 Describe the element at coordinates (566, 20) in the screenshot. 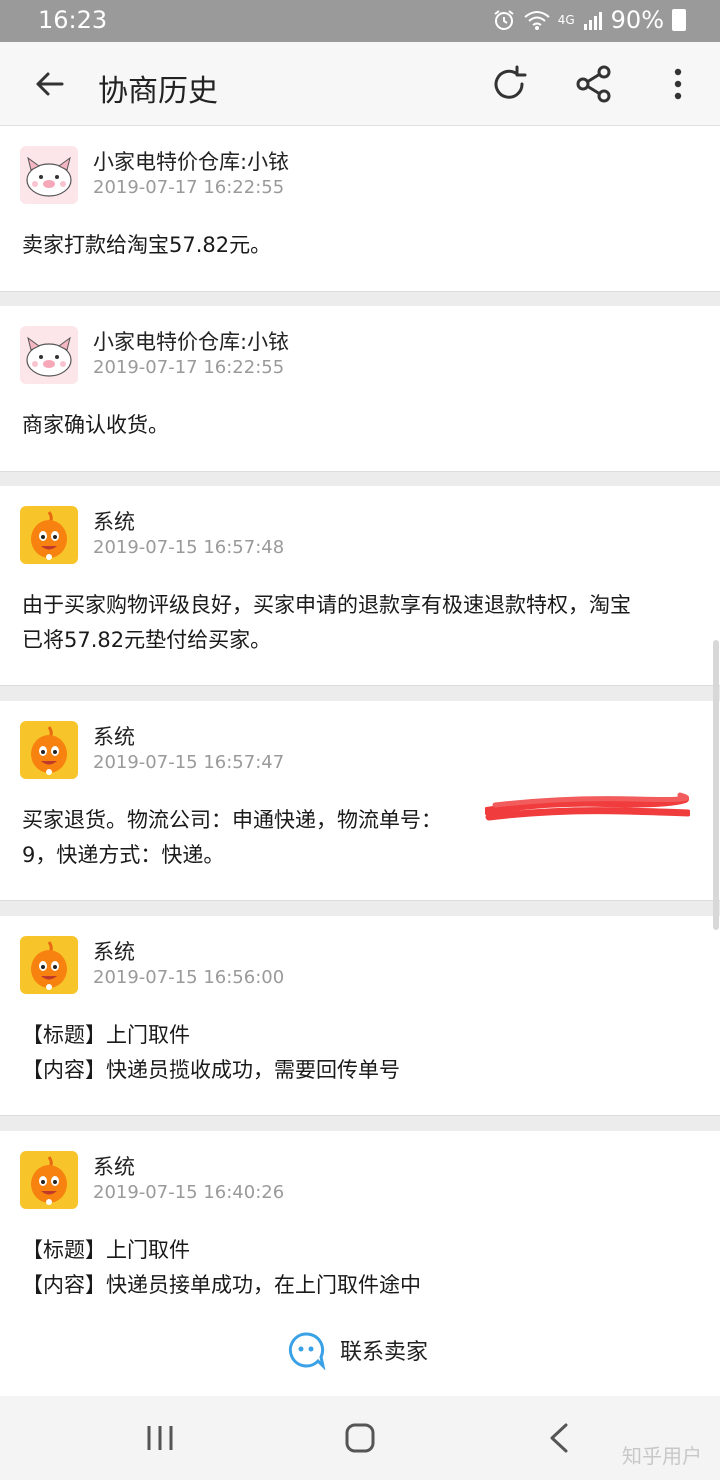

I see `network-type: 4G` at that location.